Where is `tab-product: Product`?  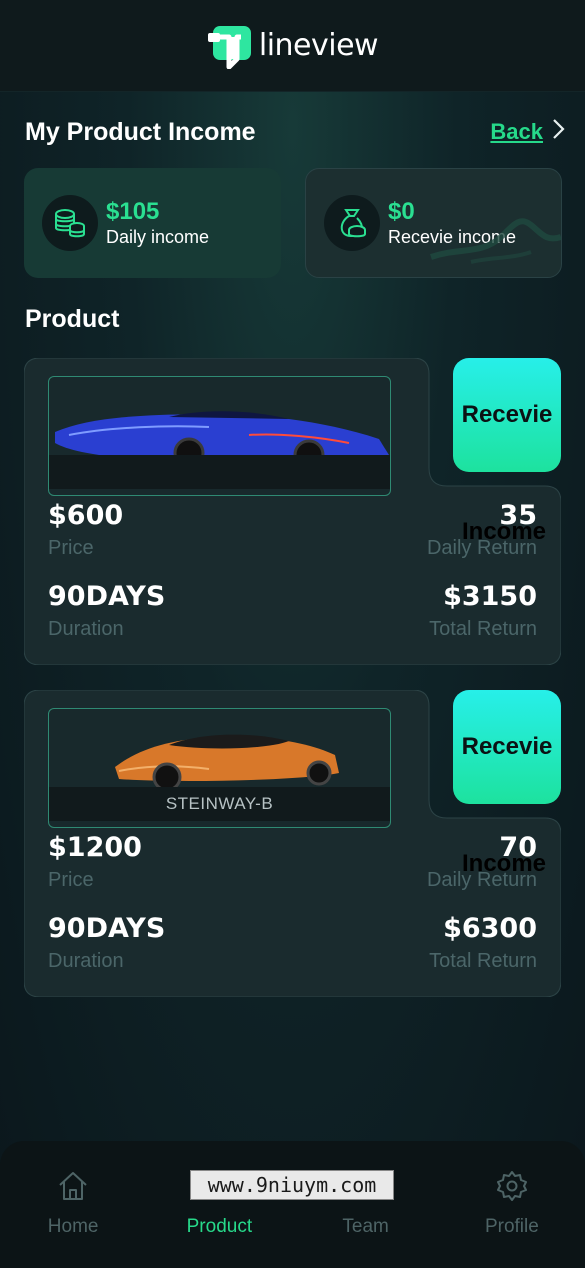
tab-product: Product is located at coordinates (219, 1204).